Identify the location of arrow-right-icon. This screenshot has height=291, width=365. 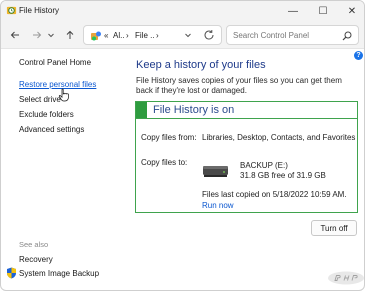
(37, 35).